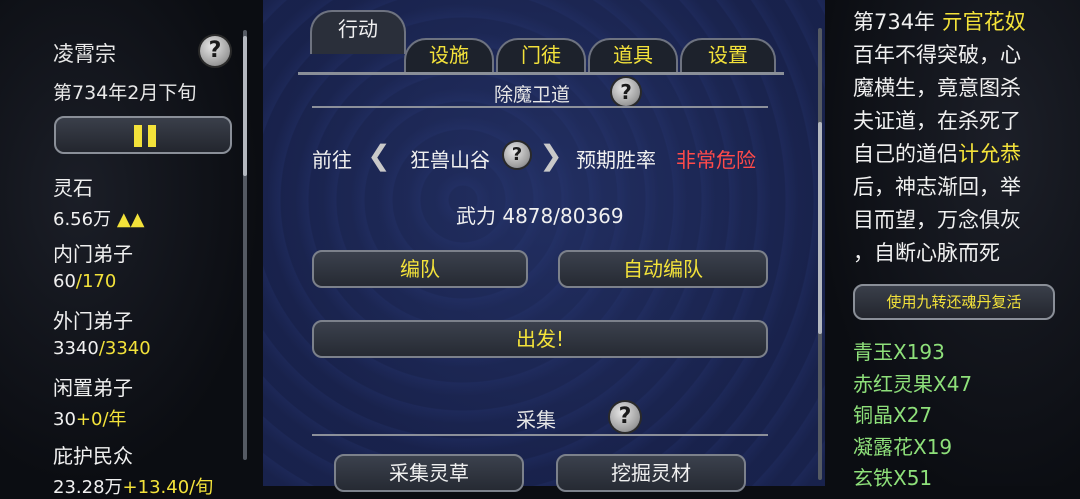 This screenshot has width=1080, height=499. What do you see at coordinates (954, 302) in the screenshot?
I see `revive-button: 使用九转还魂丹复活` at bounding box center [954, 302].